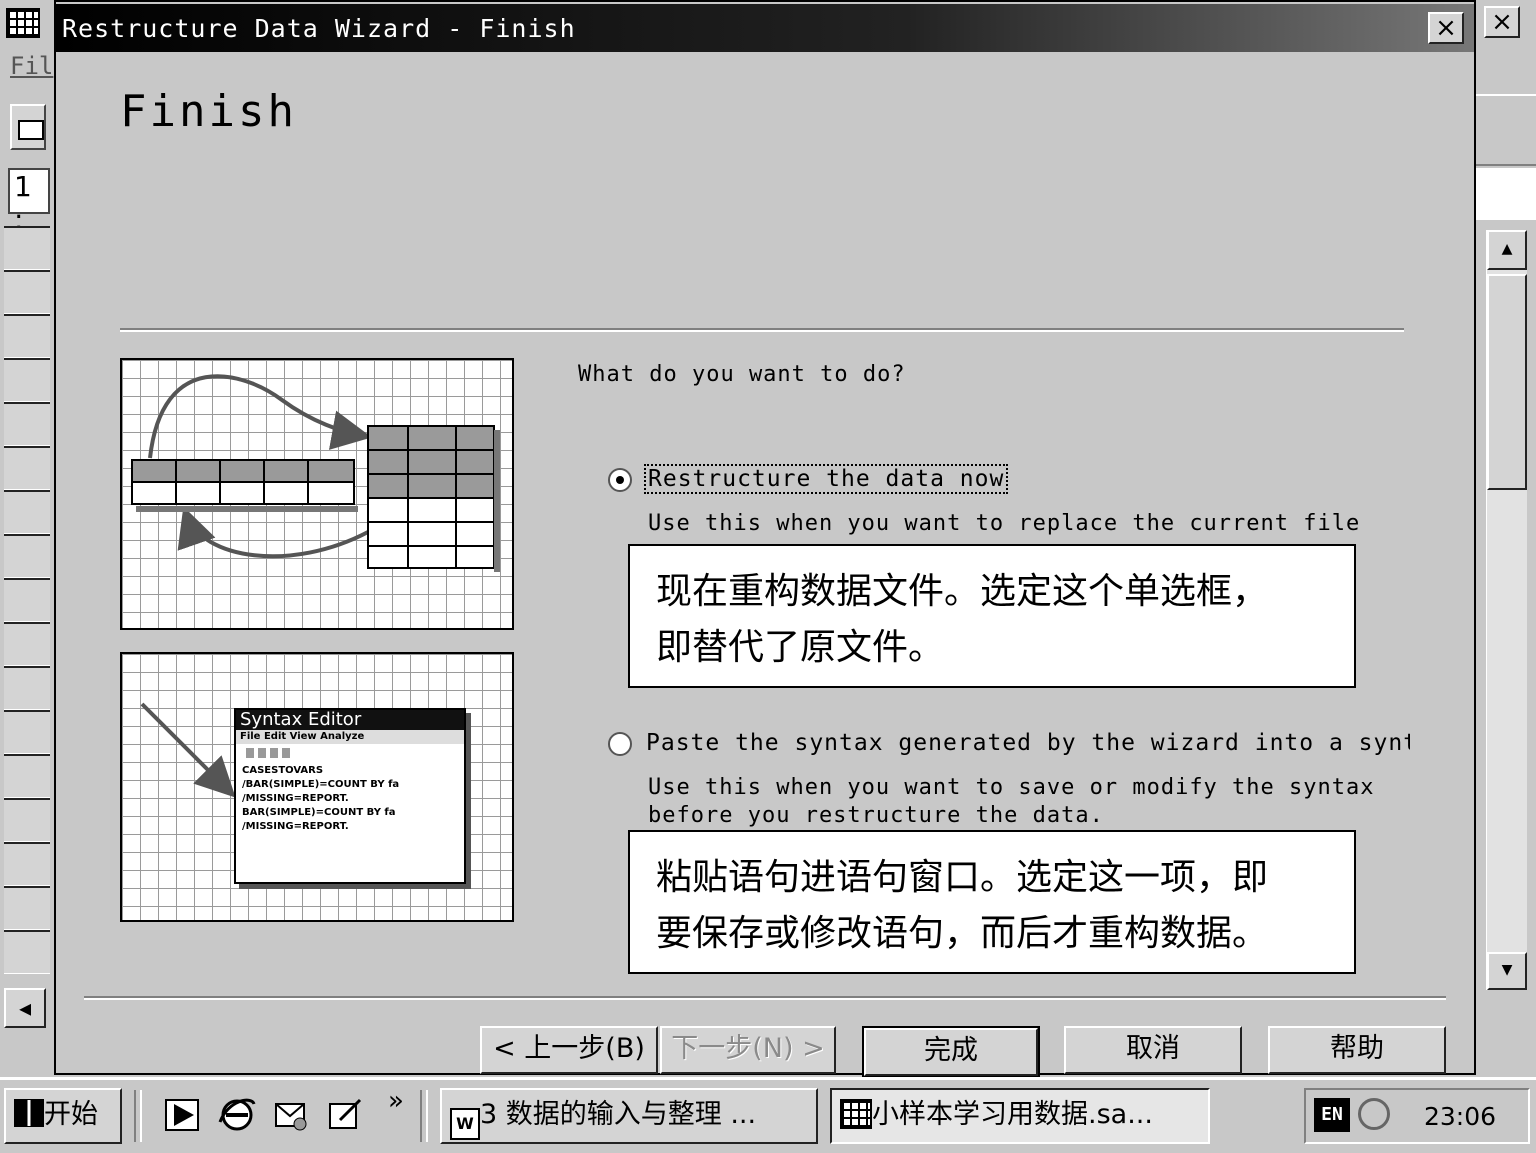  Describe the element at coordinates (1332, 1115) in the screenshot. I see `language-indicator: EN` at that location.